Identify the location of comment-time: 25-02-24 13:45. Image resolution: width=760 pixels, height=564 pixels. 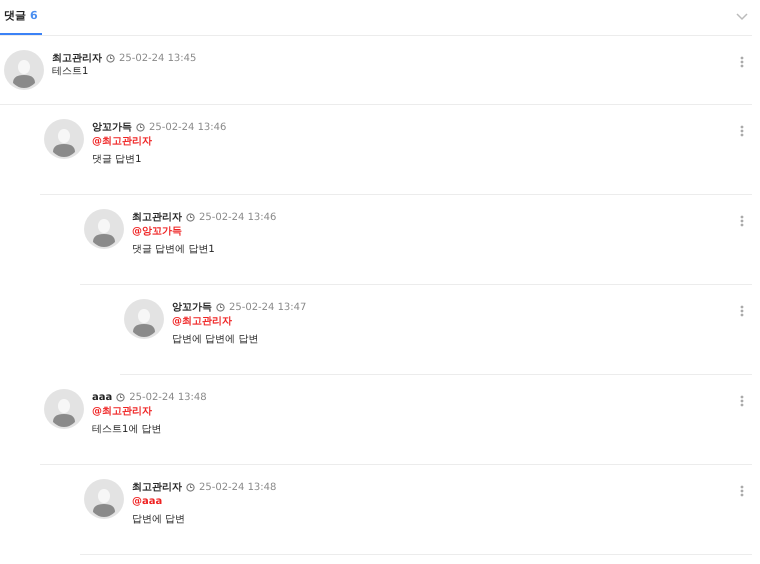
(157, 59).